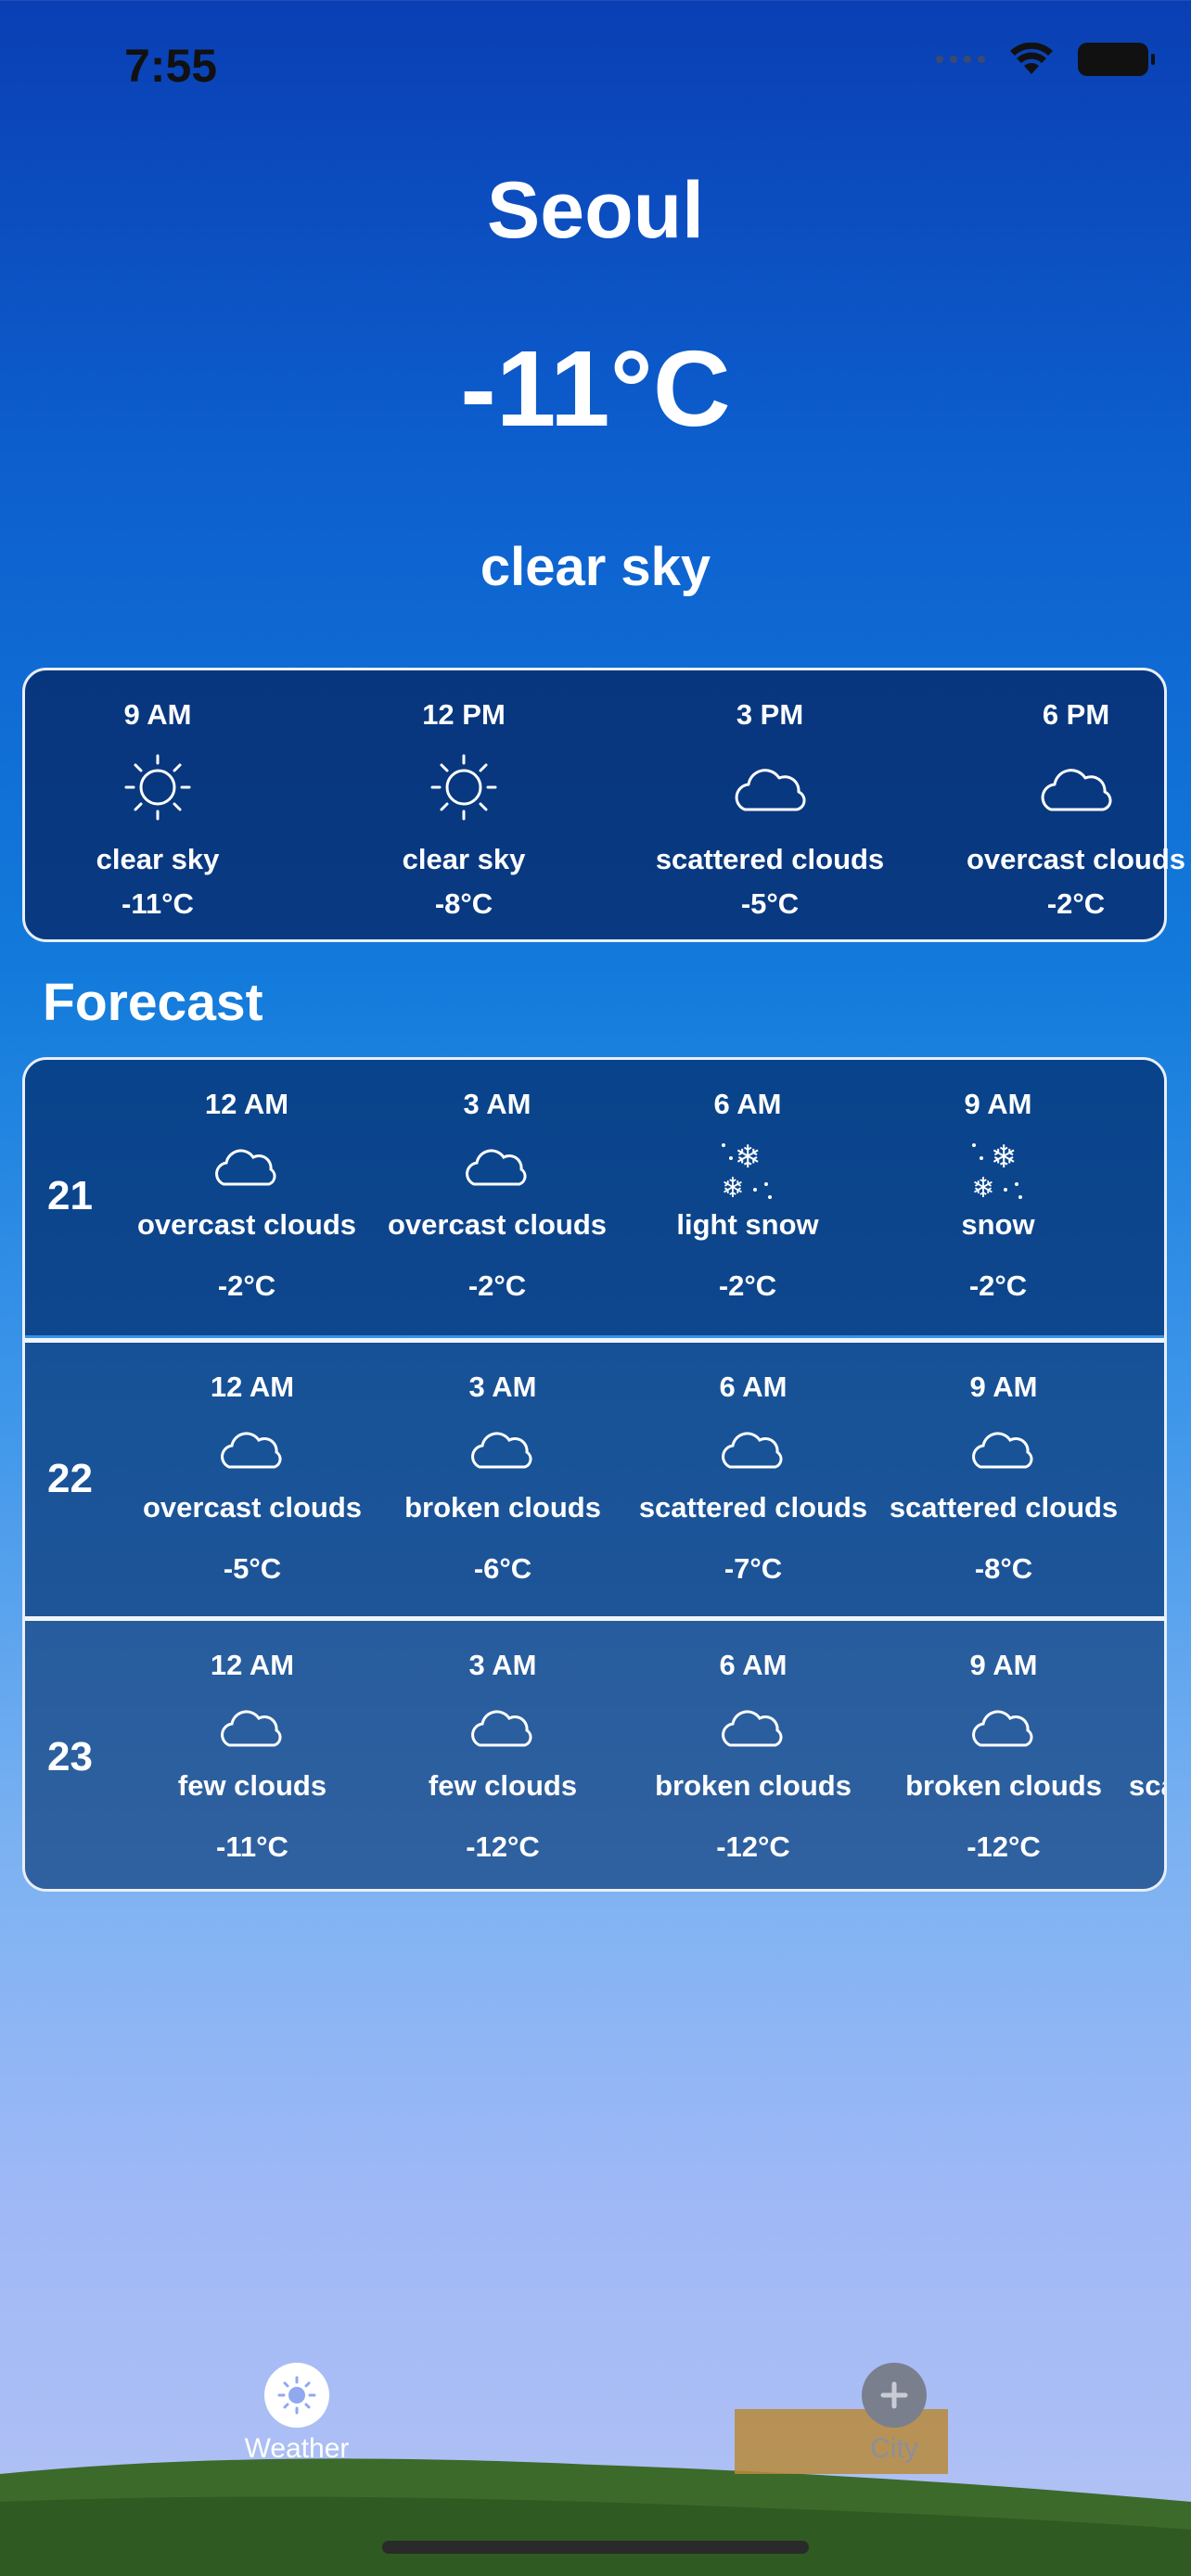 The image size is (1191, 2576). What do you see at coordinates (595, 211) in the screenshot?
I see `city-name: Seoul` at bounding box center [595, 211].